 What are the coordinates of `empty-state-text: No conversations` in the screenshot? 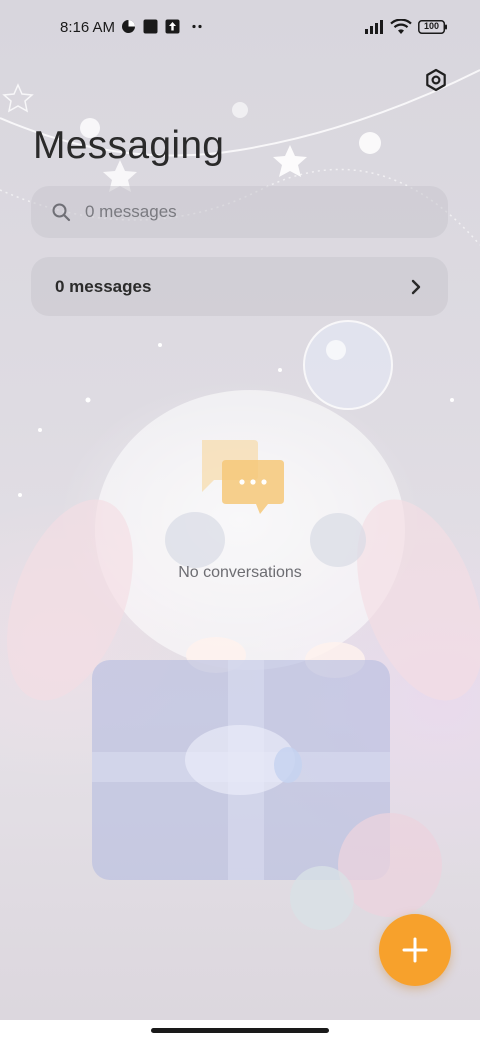 It's located at (240, 572).